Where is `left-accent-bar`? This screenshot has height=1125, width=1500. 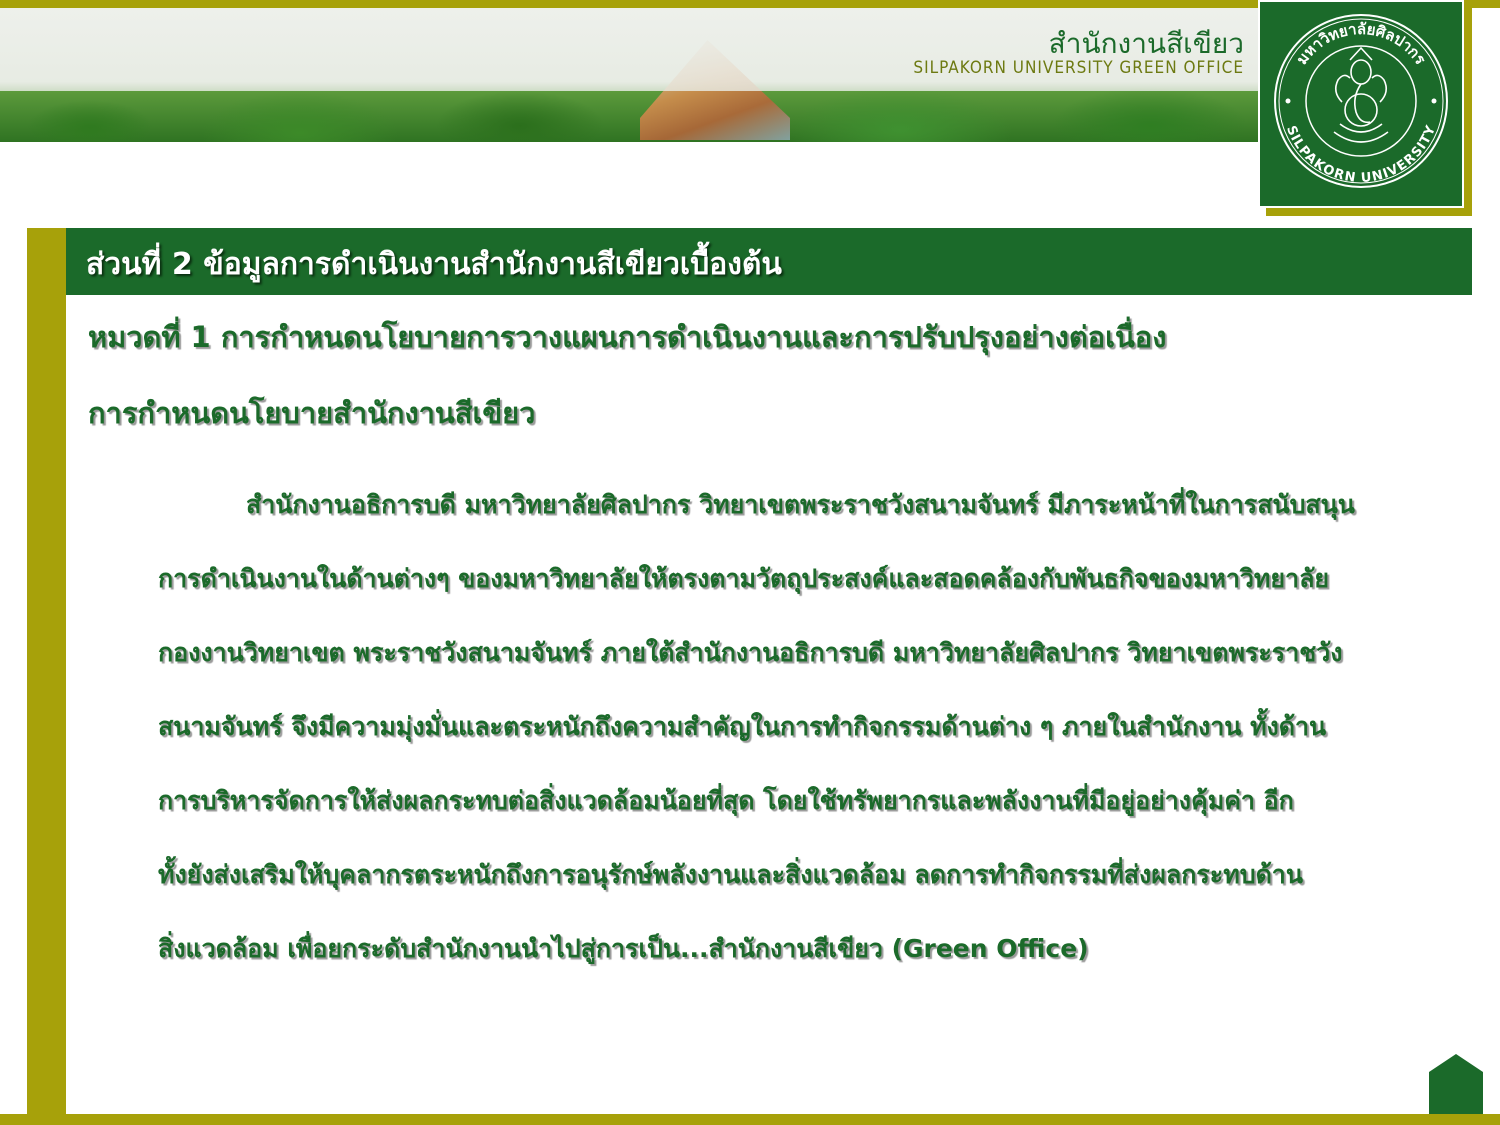
left-accent-bar is located at coordinates (46, 676).